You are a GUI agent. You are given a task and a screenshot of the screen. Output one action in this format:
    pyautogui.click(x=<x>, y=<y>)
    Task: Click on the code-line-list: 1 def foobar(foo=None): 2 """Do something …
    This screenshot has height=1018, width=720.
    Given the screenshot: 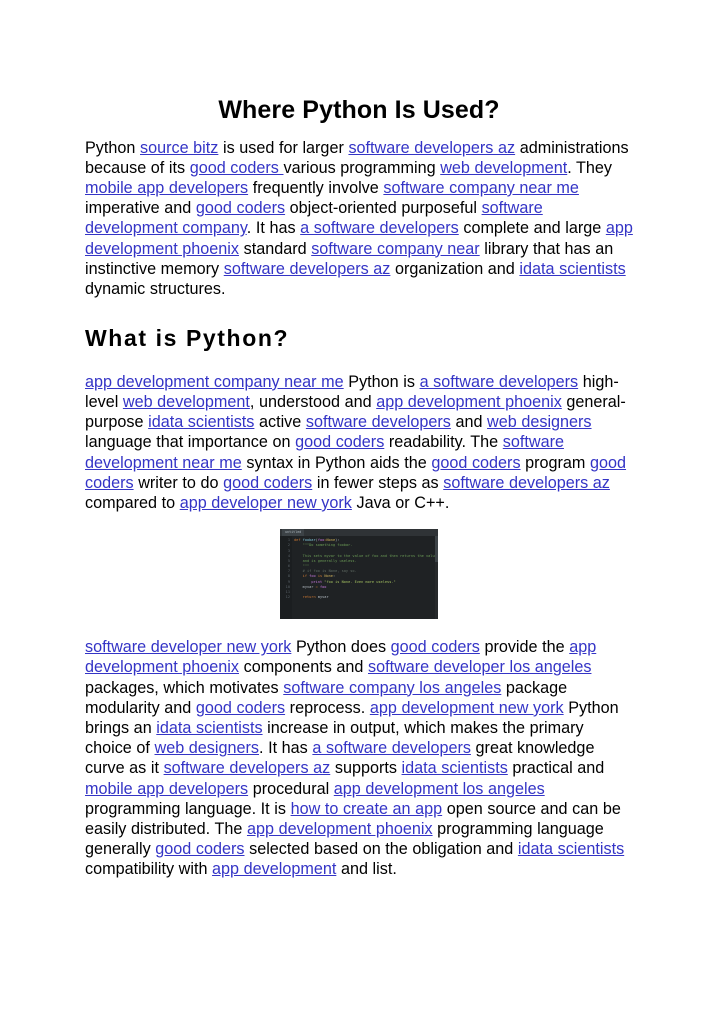 What is the action you would take?
    pyautogui.click(x=359, y=569)
    